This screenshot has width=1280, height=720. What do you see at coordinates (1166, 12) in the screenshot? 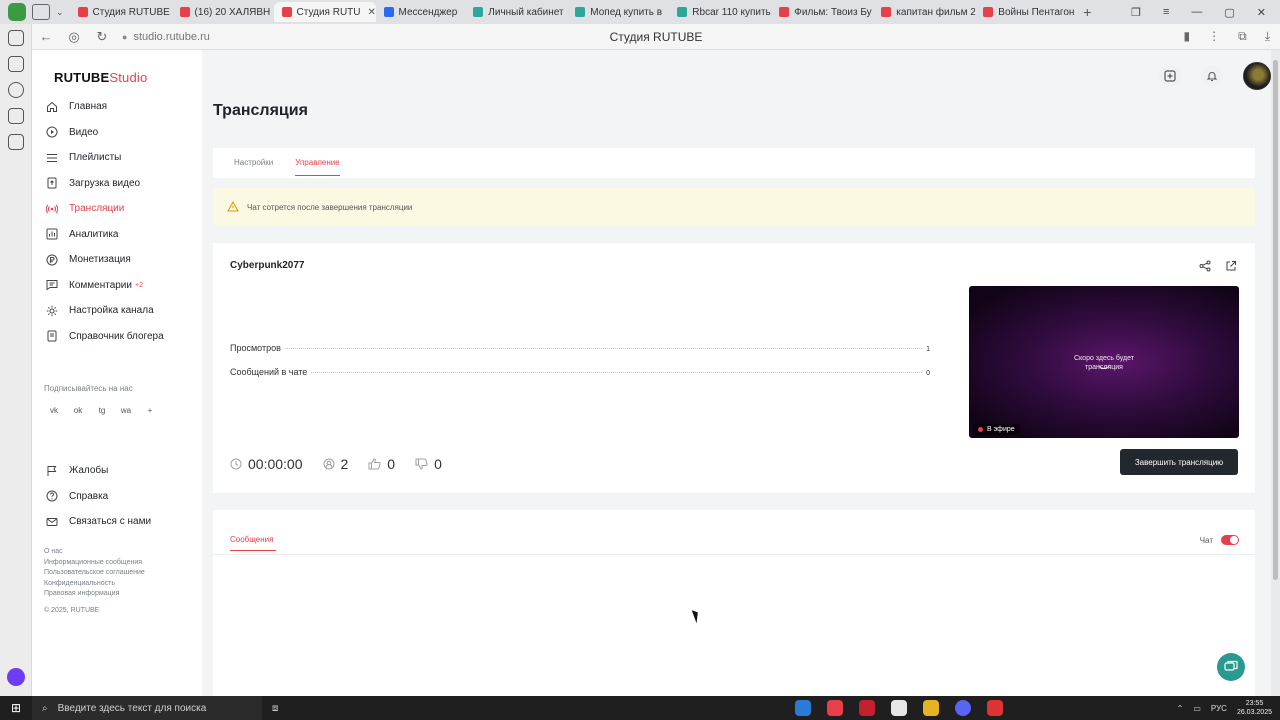
I see `menu-icon: ≡` at bounding box center [1166, 12].